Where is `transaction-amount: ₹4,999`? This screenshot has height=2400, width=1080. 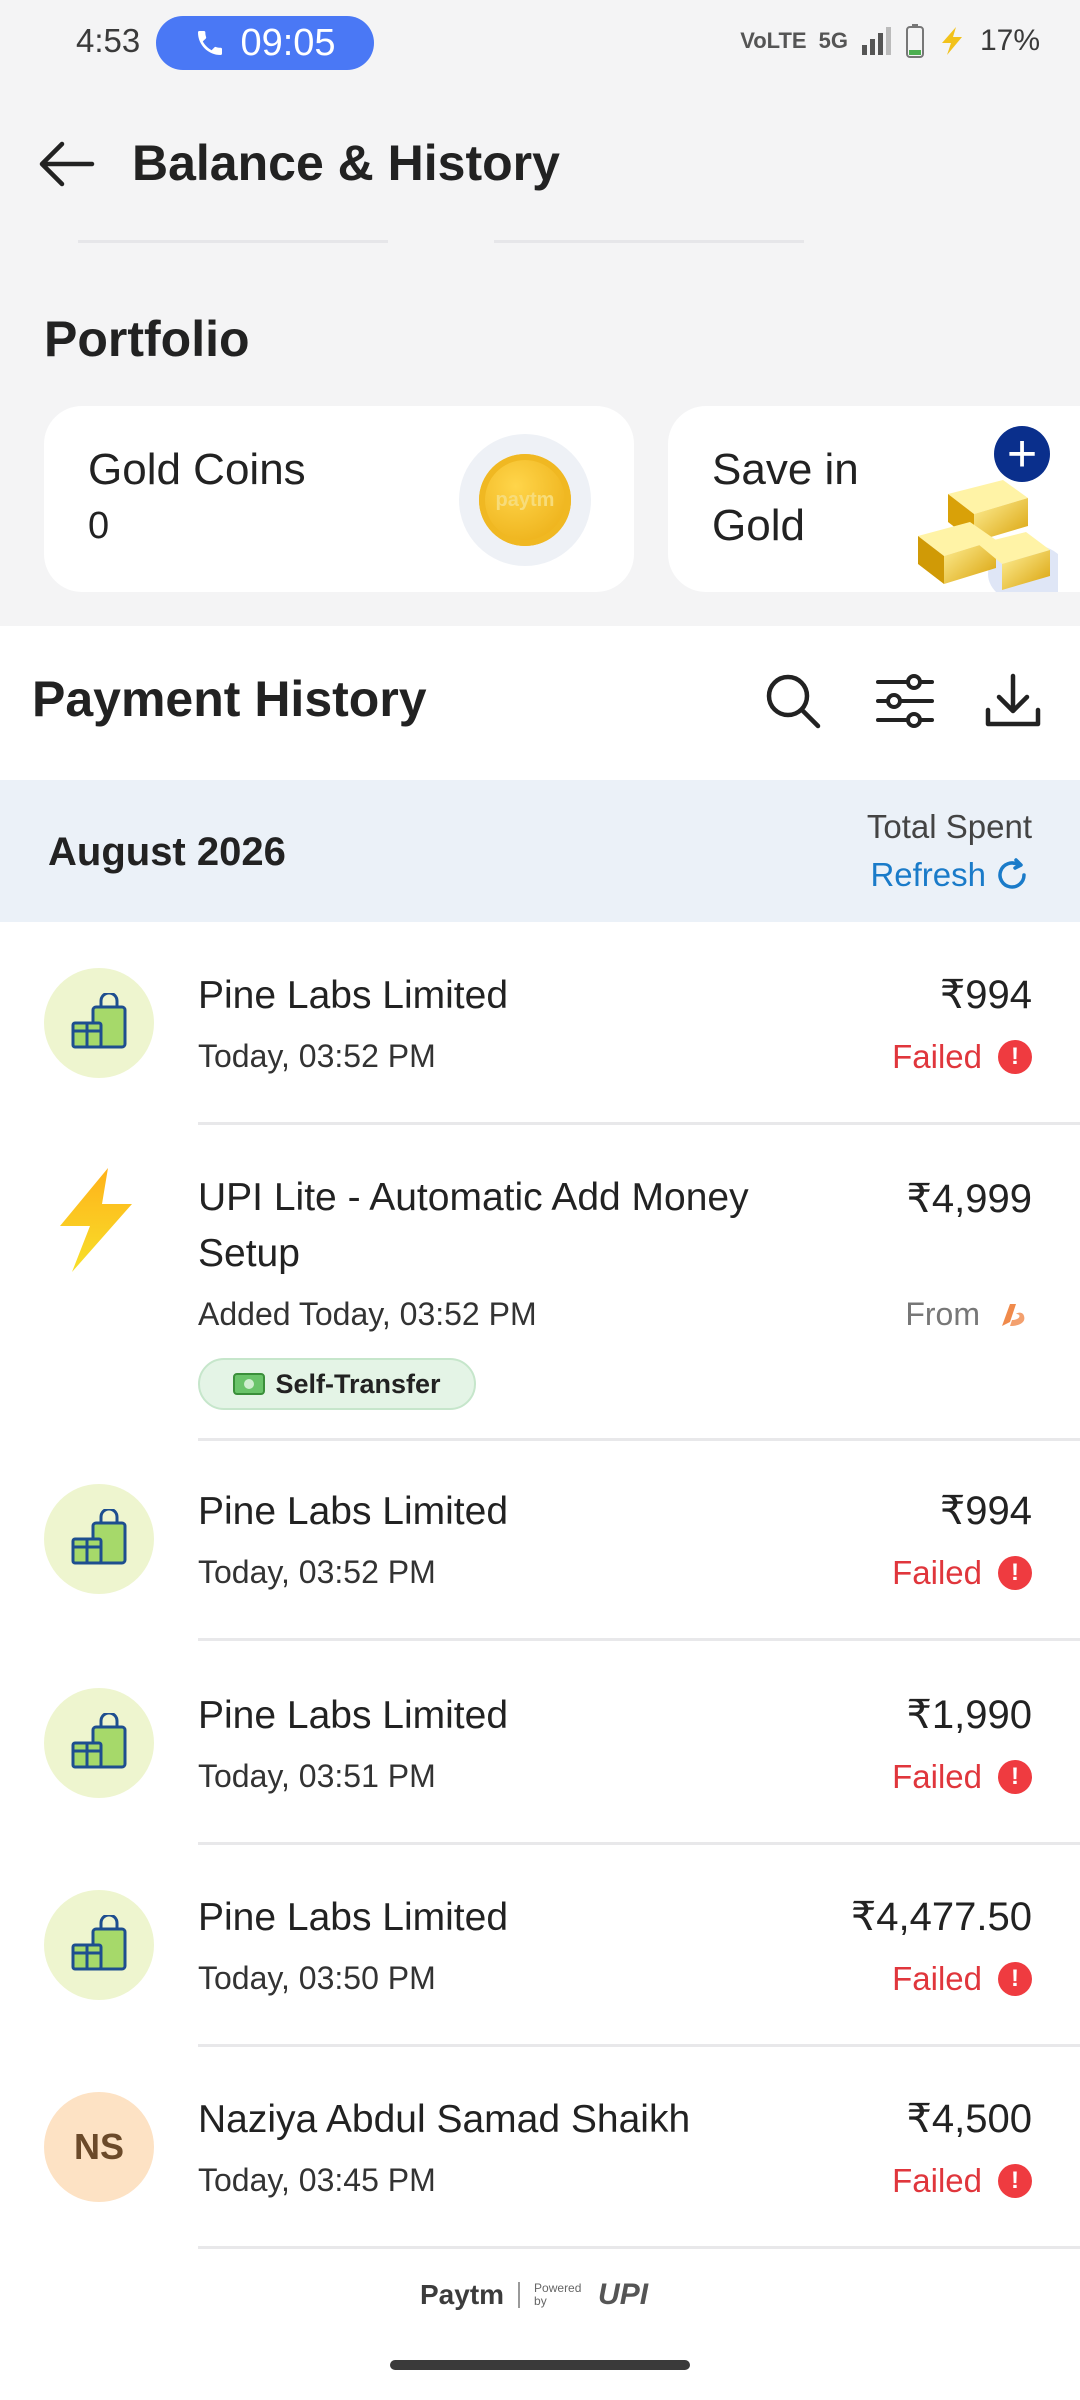
transaction-amount: ₹4,999 is located at coordinates (969, 1199).